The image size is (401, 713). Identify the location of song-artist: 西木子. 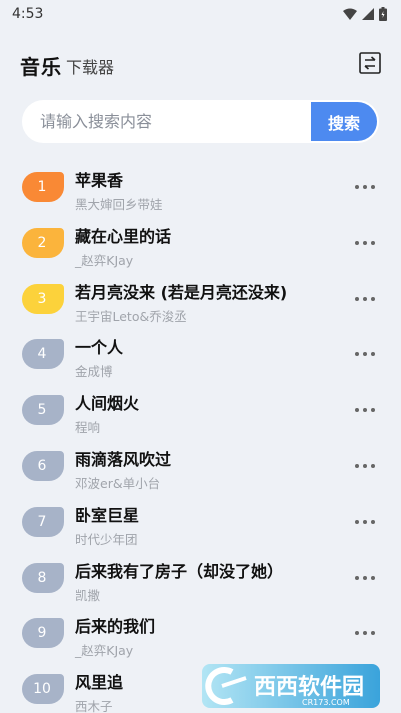
(94, 706).